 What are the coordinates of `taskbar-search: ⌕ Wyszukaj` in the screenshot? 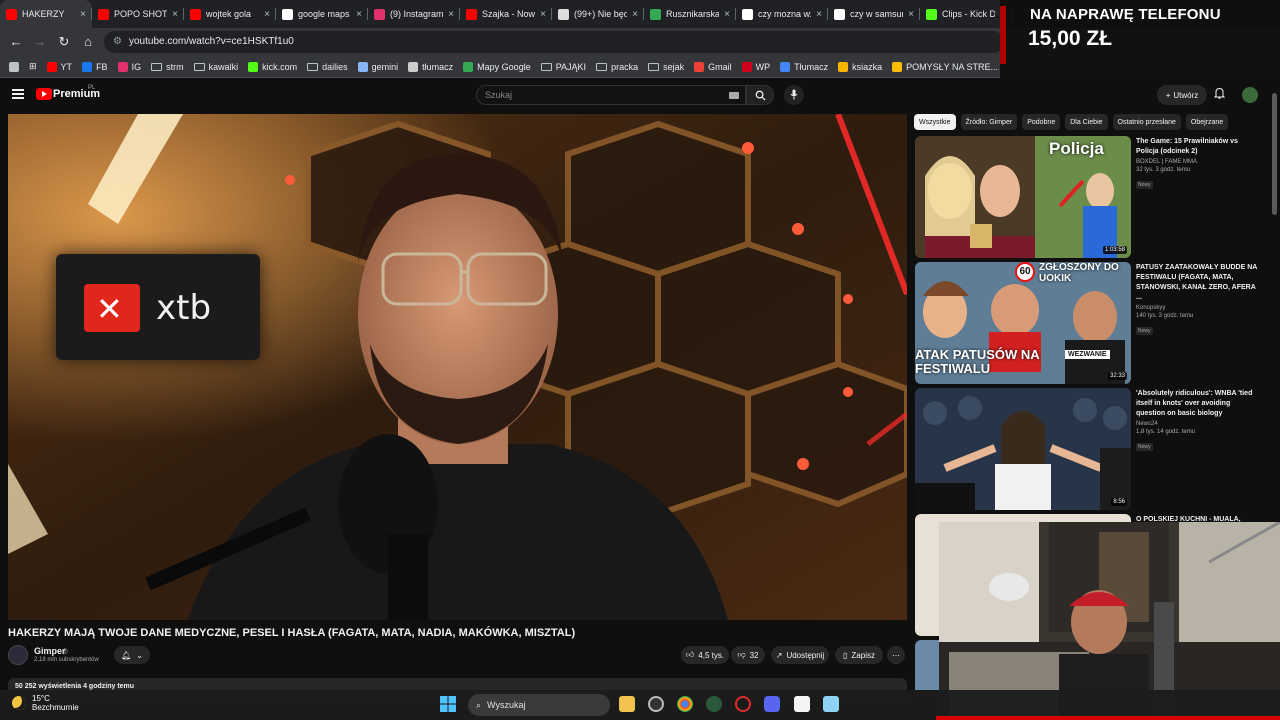 It's located at (539, 705).